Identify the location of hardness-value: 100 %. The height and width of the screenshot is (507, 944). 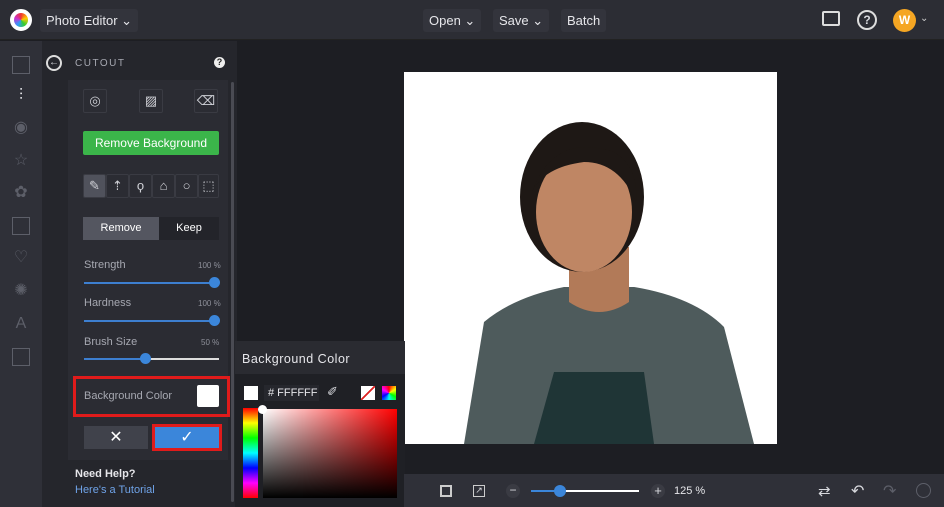
(209, 303).